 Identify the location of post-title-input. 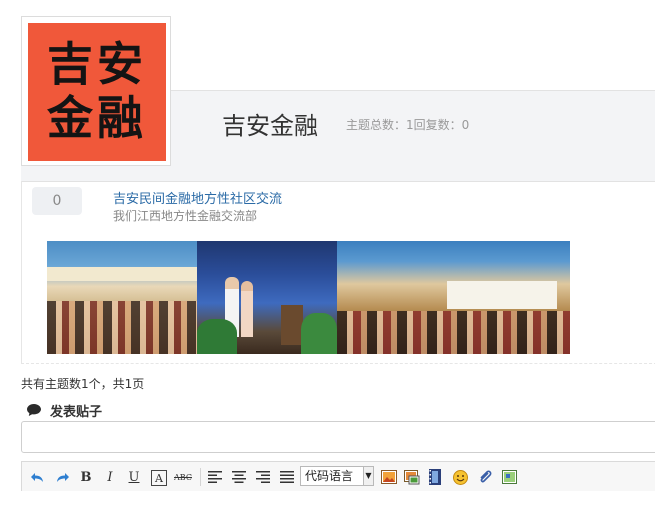
(338, 437).